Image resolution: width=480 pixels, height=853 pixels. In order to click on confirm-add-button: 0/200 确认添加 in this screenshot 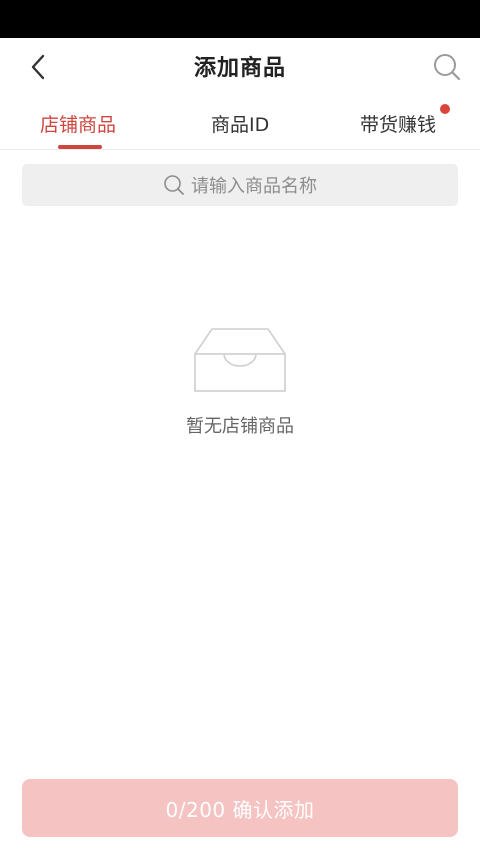, I will do `click(240, 808)`.